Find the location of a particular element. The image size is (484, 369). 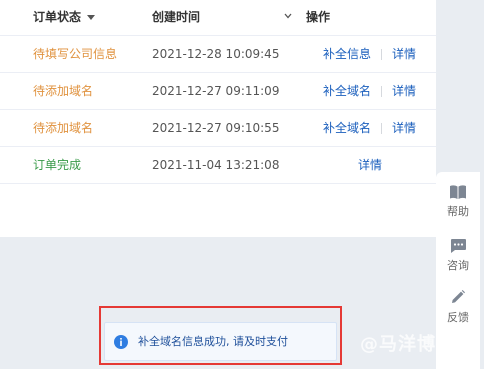

time-cell: 2021-12-27 09:10:55 is located at coordinates (216, 128).